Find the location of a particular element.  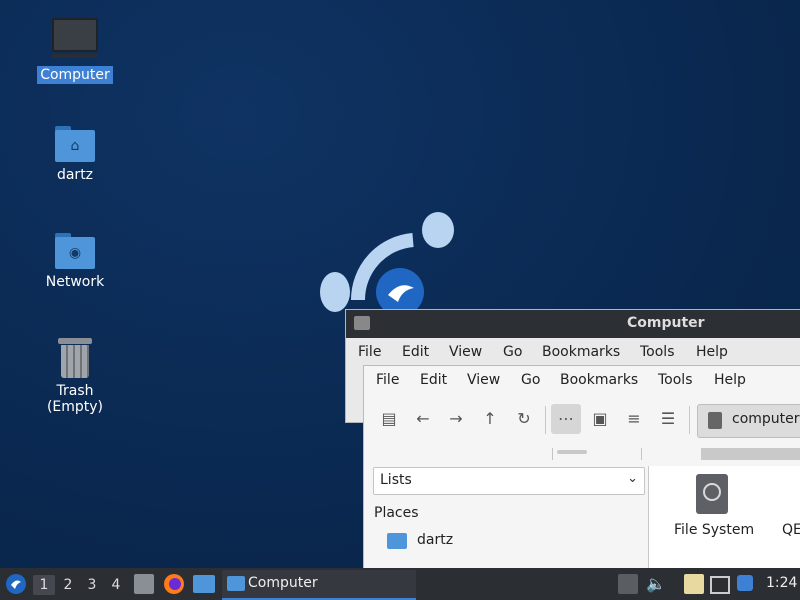

task-label: Computer is located at coordinates (283, 583).